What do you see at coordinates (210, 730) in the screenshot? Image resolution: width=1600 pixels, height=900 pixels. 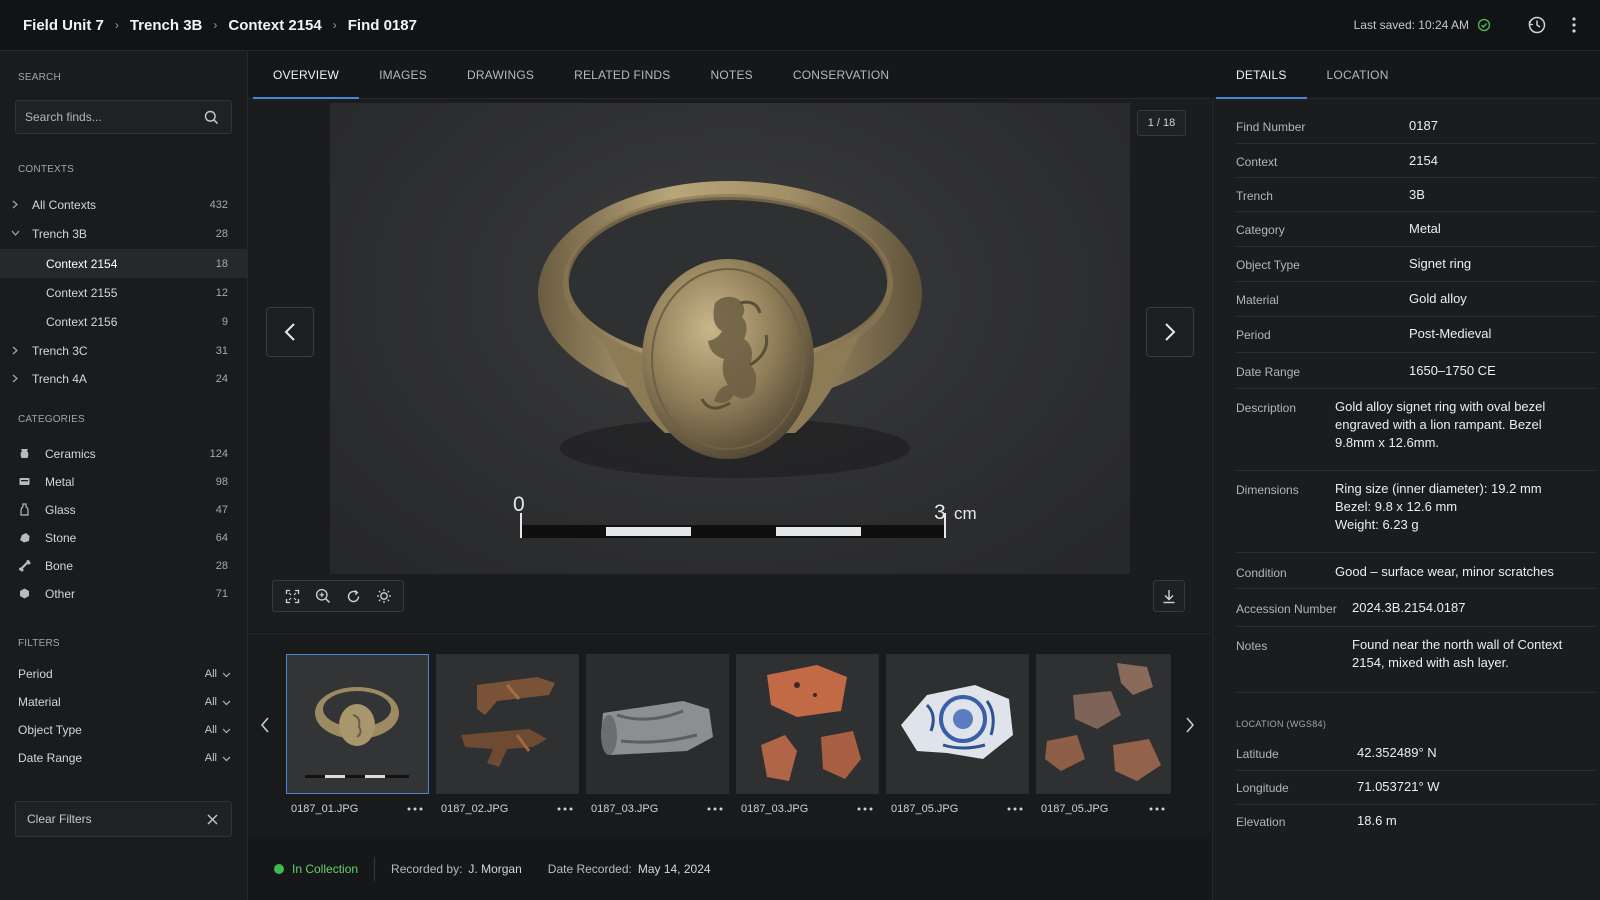 I see `filter-value: All` at bounding box center [210, 730].